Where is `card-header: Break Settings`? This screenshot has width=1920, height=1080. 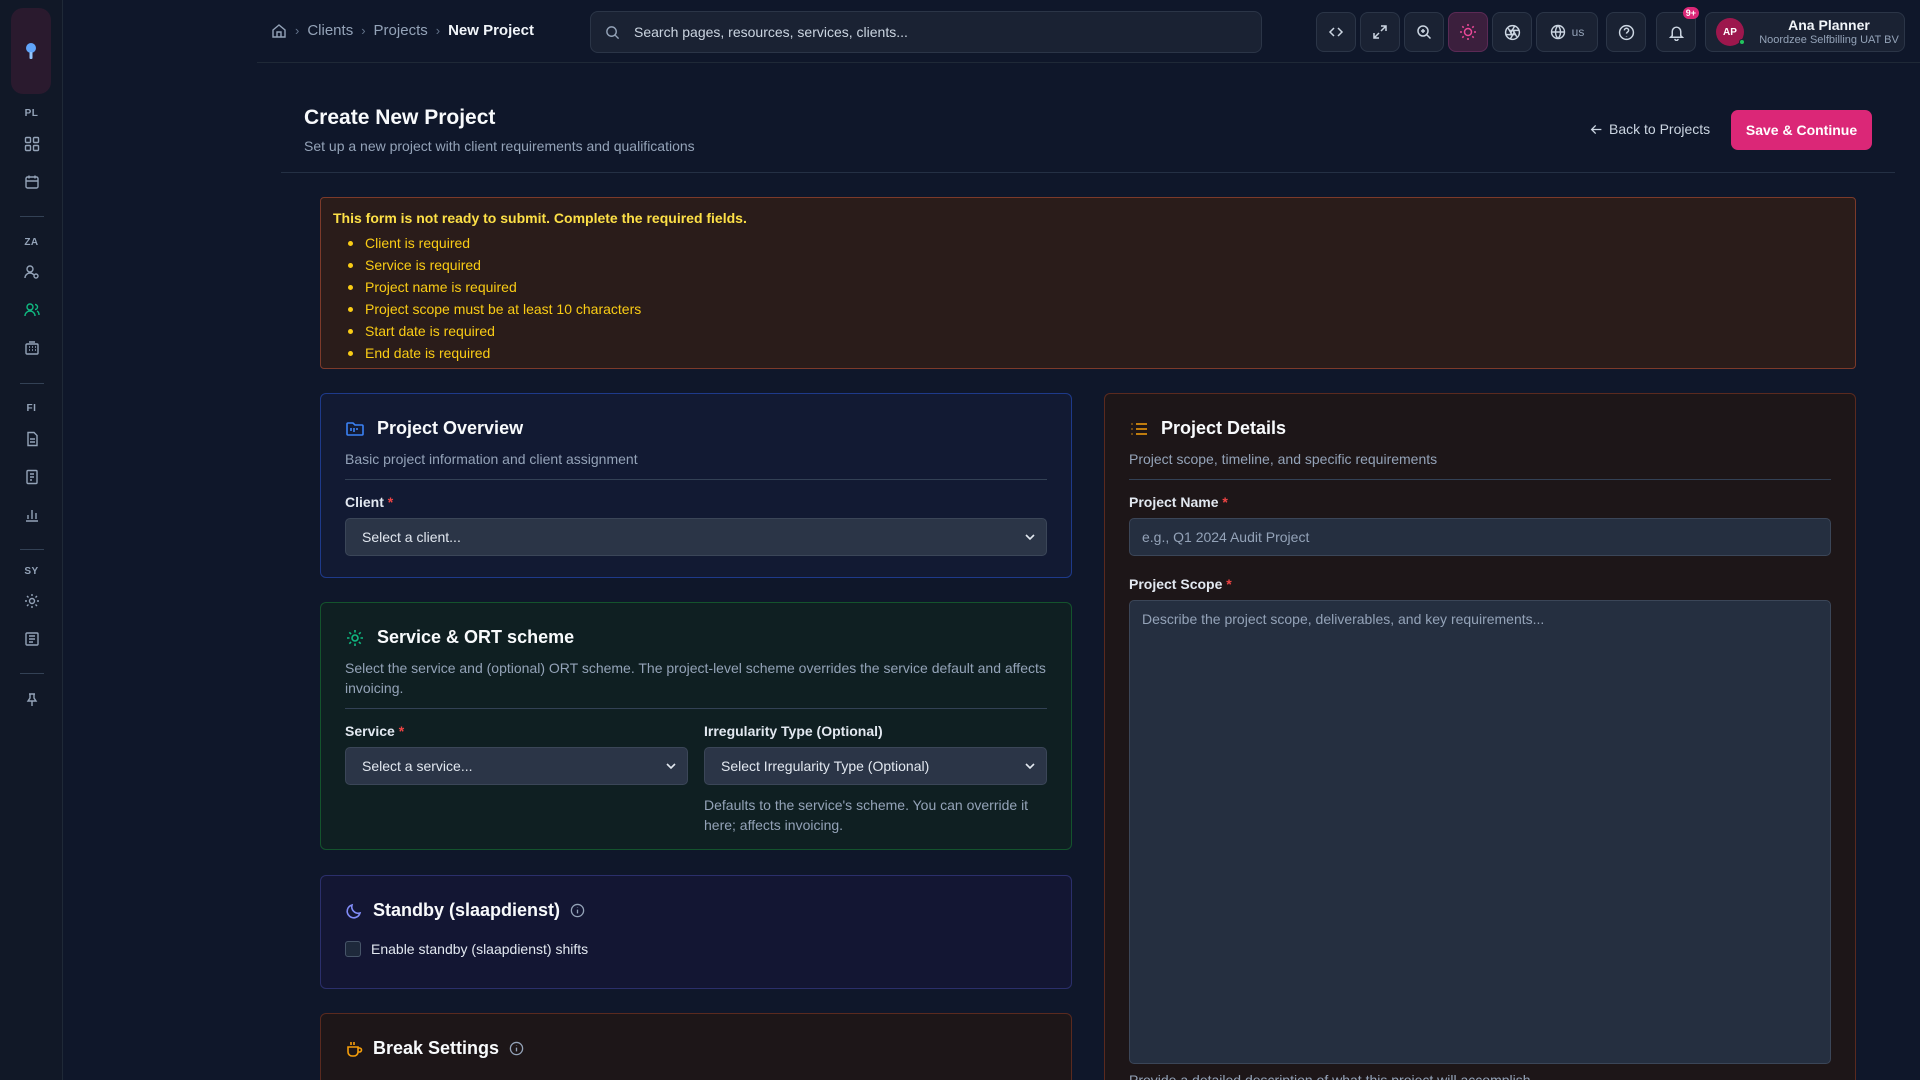
card-header: Break Settings is located at coordinates (696, 1048).